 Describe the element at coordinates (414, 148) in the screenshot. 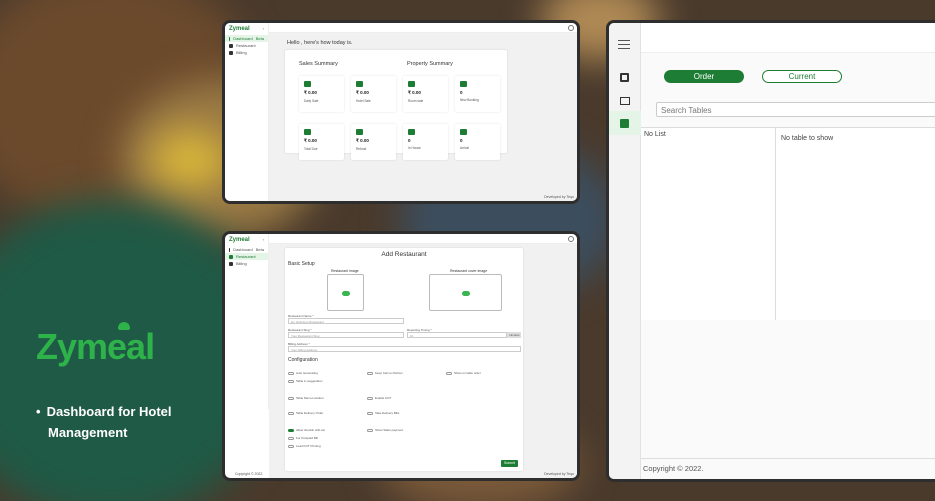

I see `card-label: In House` at that location.